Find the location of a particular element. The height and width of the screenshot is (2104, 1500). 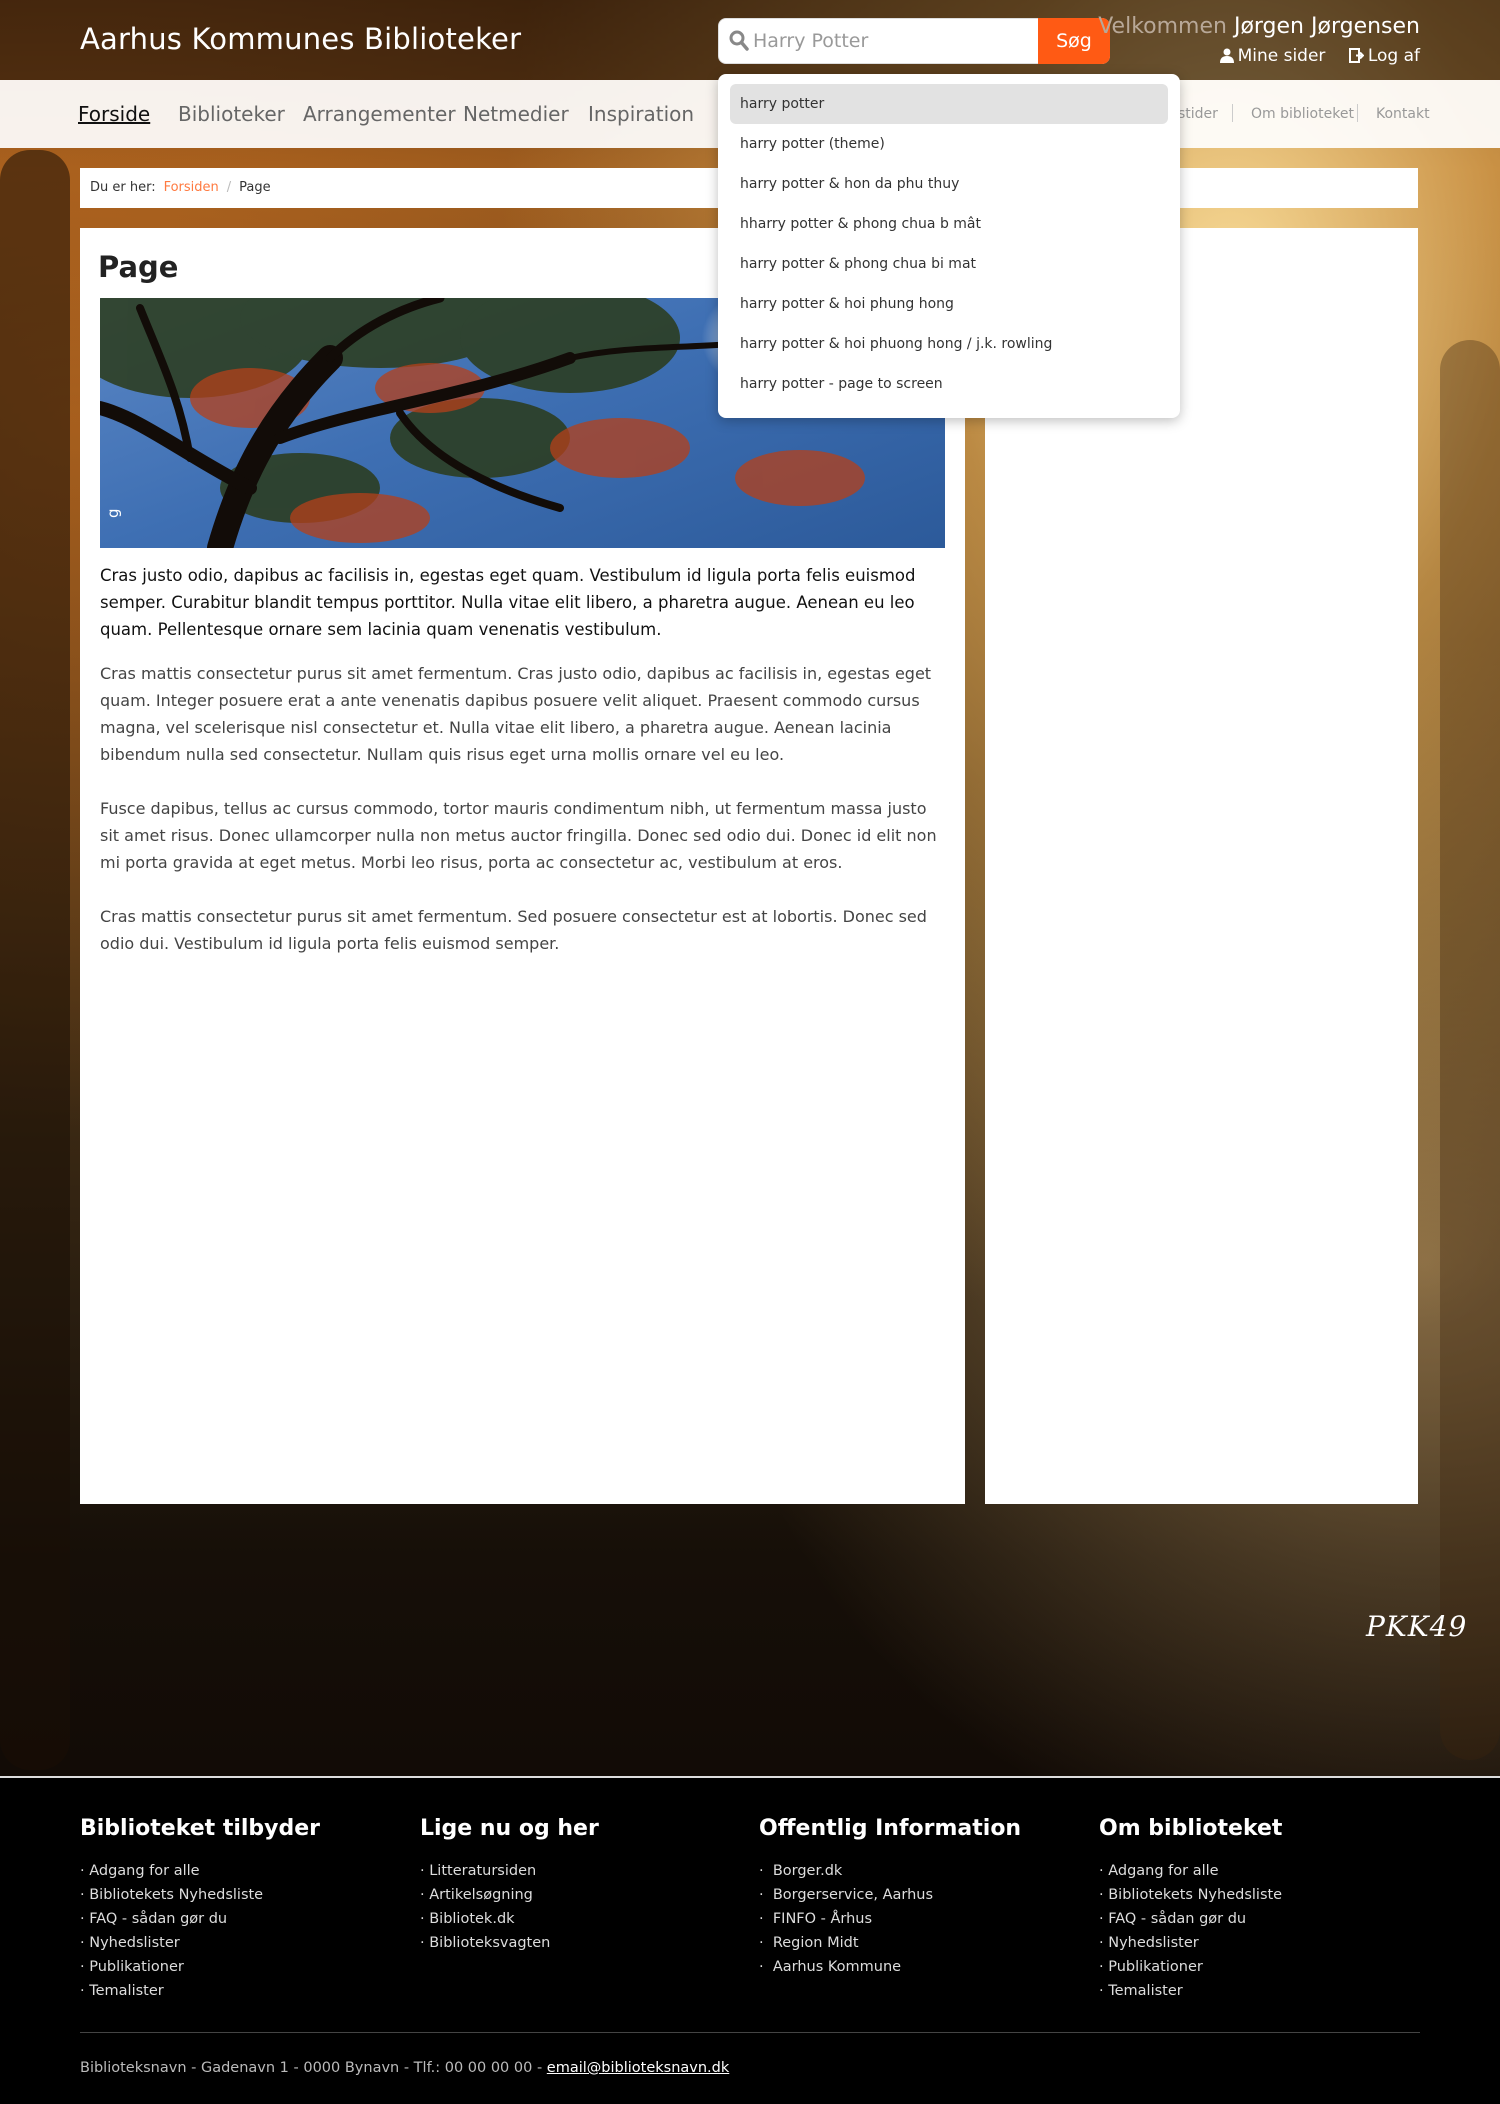

autocomplete-suggestion: harry potter & hoi phung hong is located at coordinates (949, 304).